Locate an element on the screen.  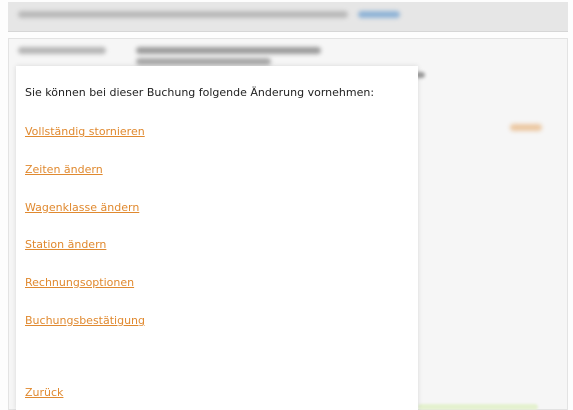
change-station-link: Station ändern is located at coordinates (65, 244).